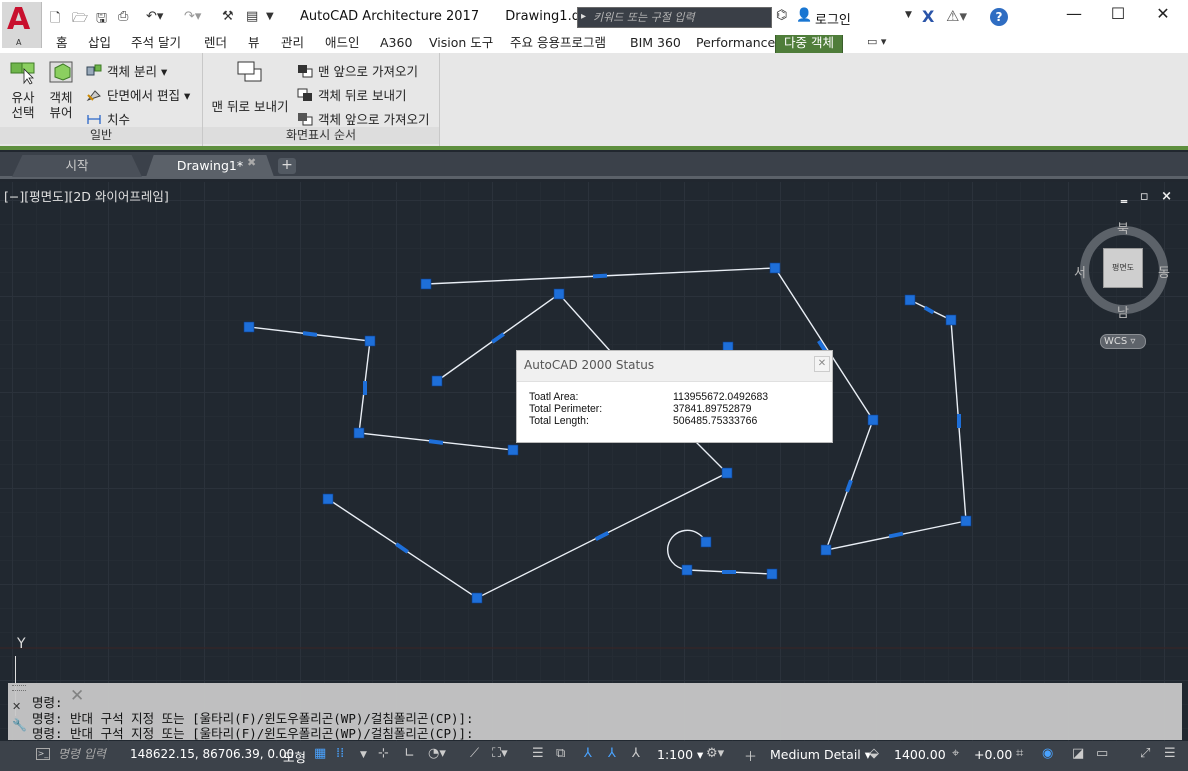 The image size is (1188, 771). What do you see at coordinates (154, 18) in the screenshot?
I see `undo-icon: ↶▾` at bounding box center [154, 18].